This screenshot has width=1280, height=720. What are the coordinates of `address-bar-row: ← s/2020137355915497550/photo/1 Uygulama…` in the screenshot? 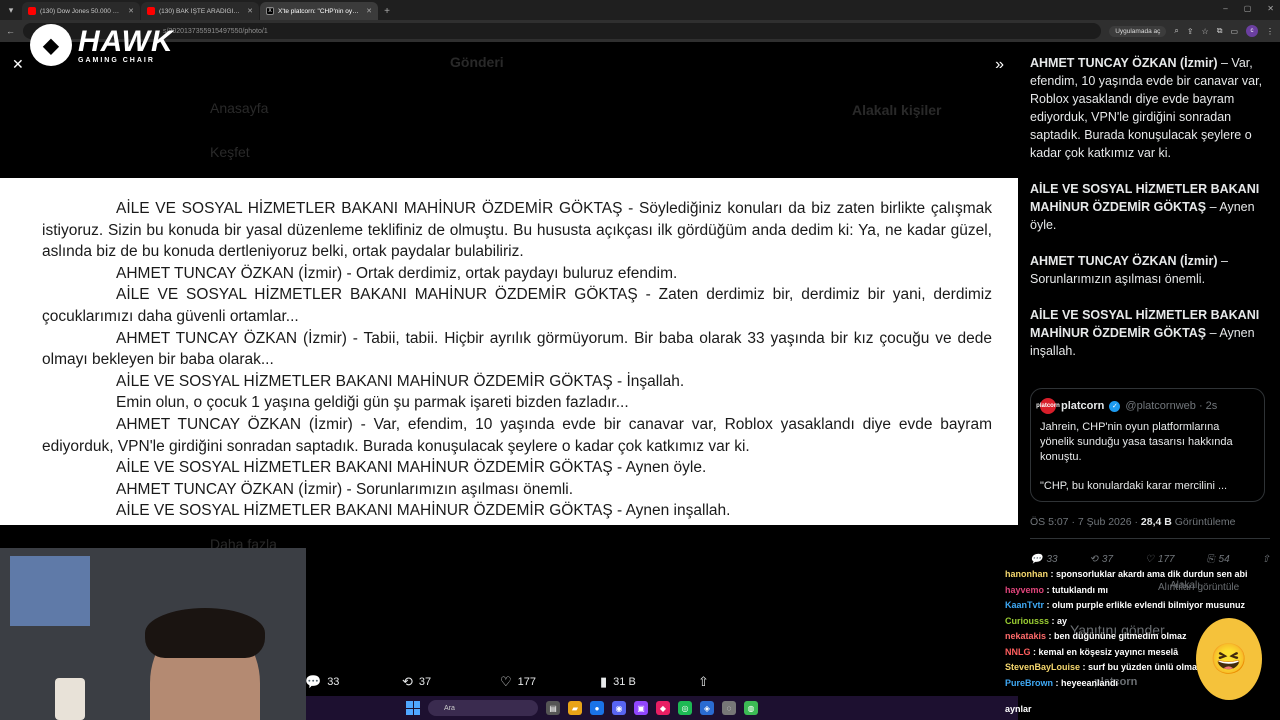 It's located at (640, 31).